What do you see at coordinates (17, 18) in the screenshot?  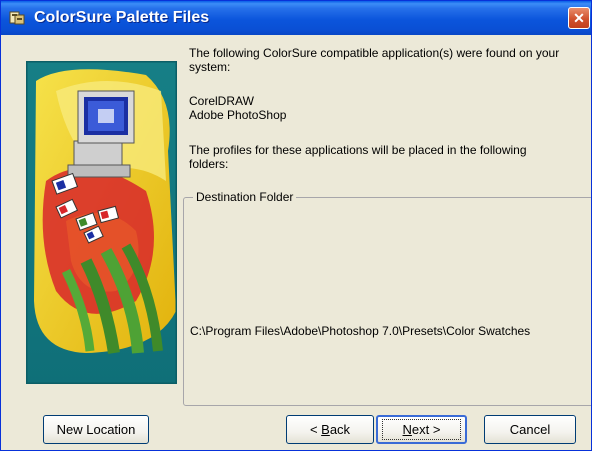 I see `installer-app-icon` at bounding box center [17, 18].